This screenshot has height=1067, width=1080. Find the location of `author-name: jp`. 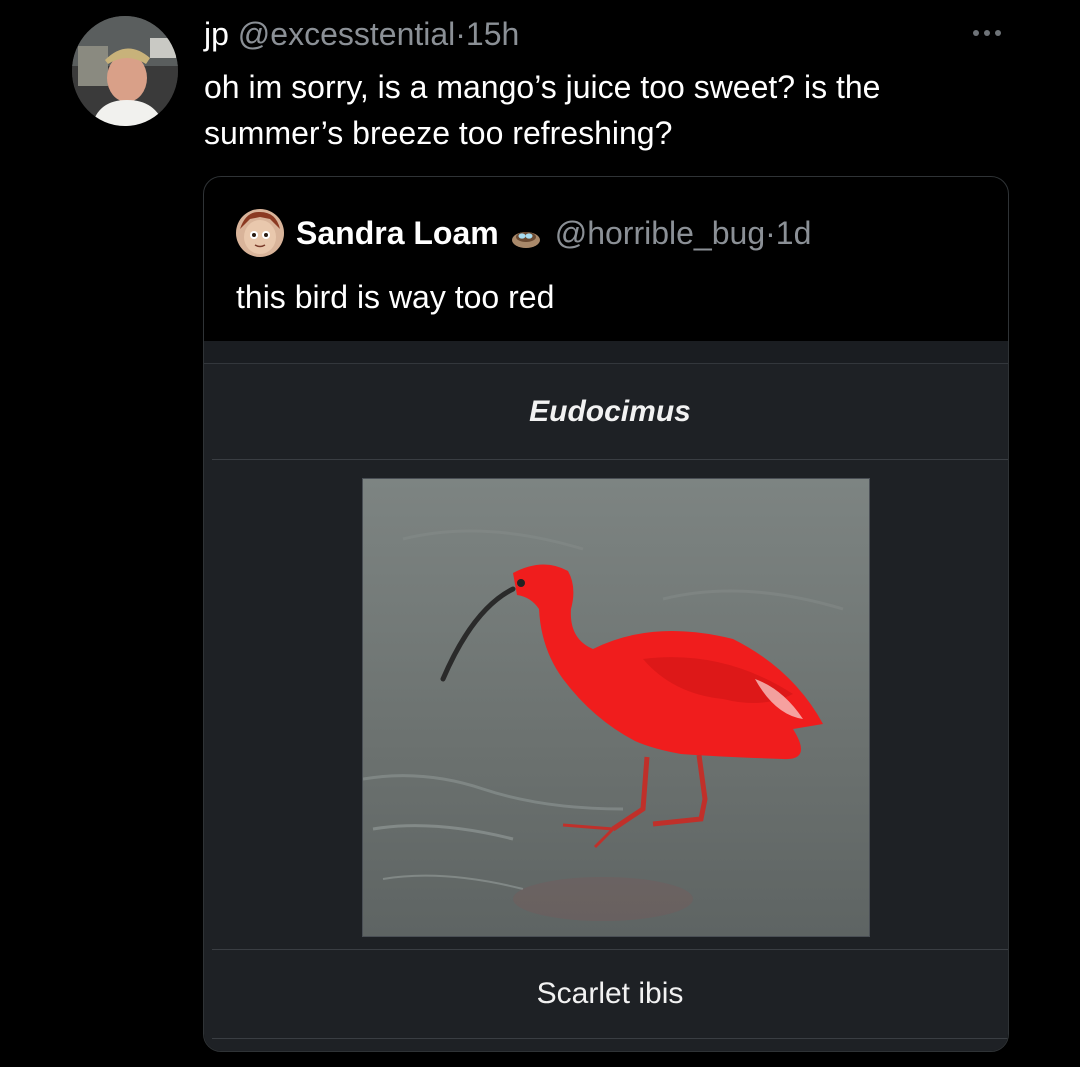

author-name: jp is located at coordinates (216, 34).